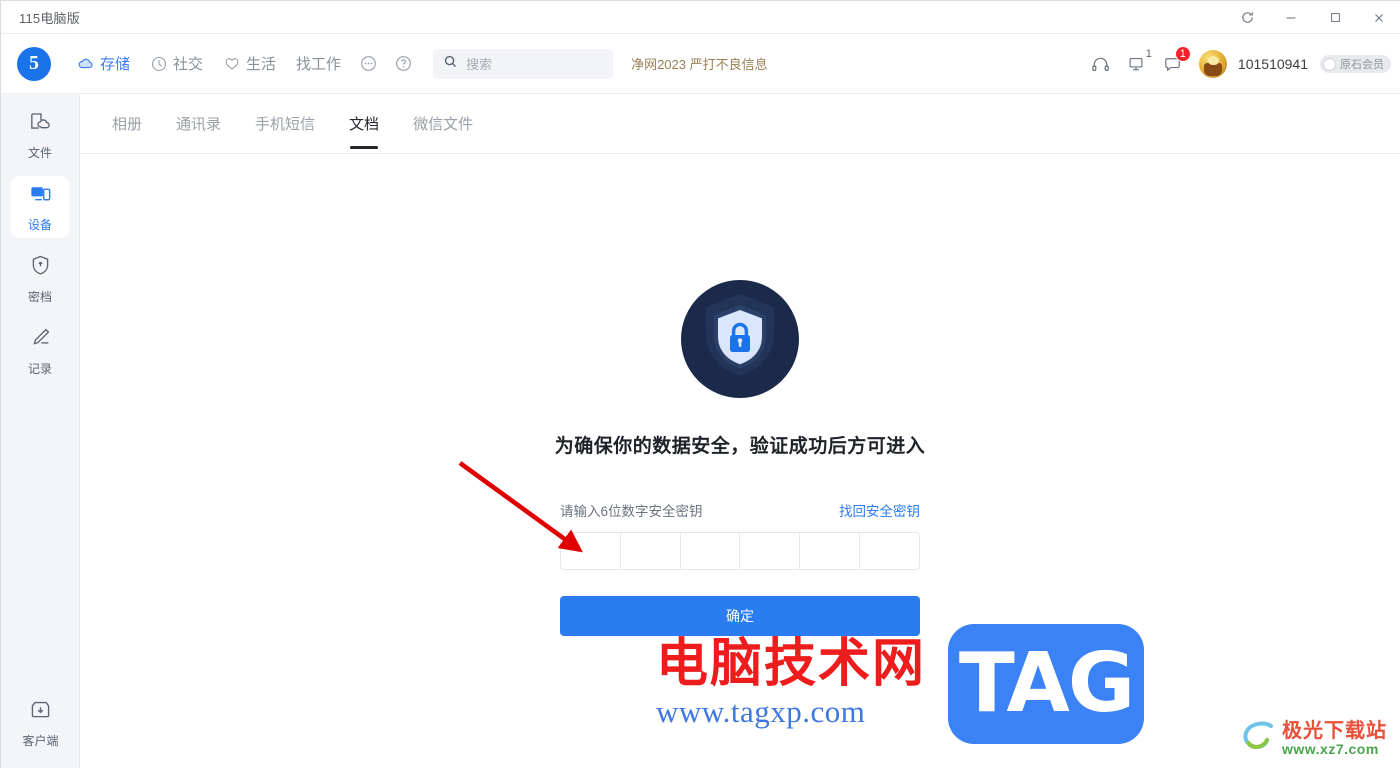 This screenshot has width=1400, height=768. I want to click on net-notice-text: 净网2023 严打不良信息, so click(699, 64).